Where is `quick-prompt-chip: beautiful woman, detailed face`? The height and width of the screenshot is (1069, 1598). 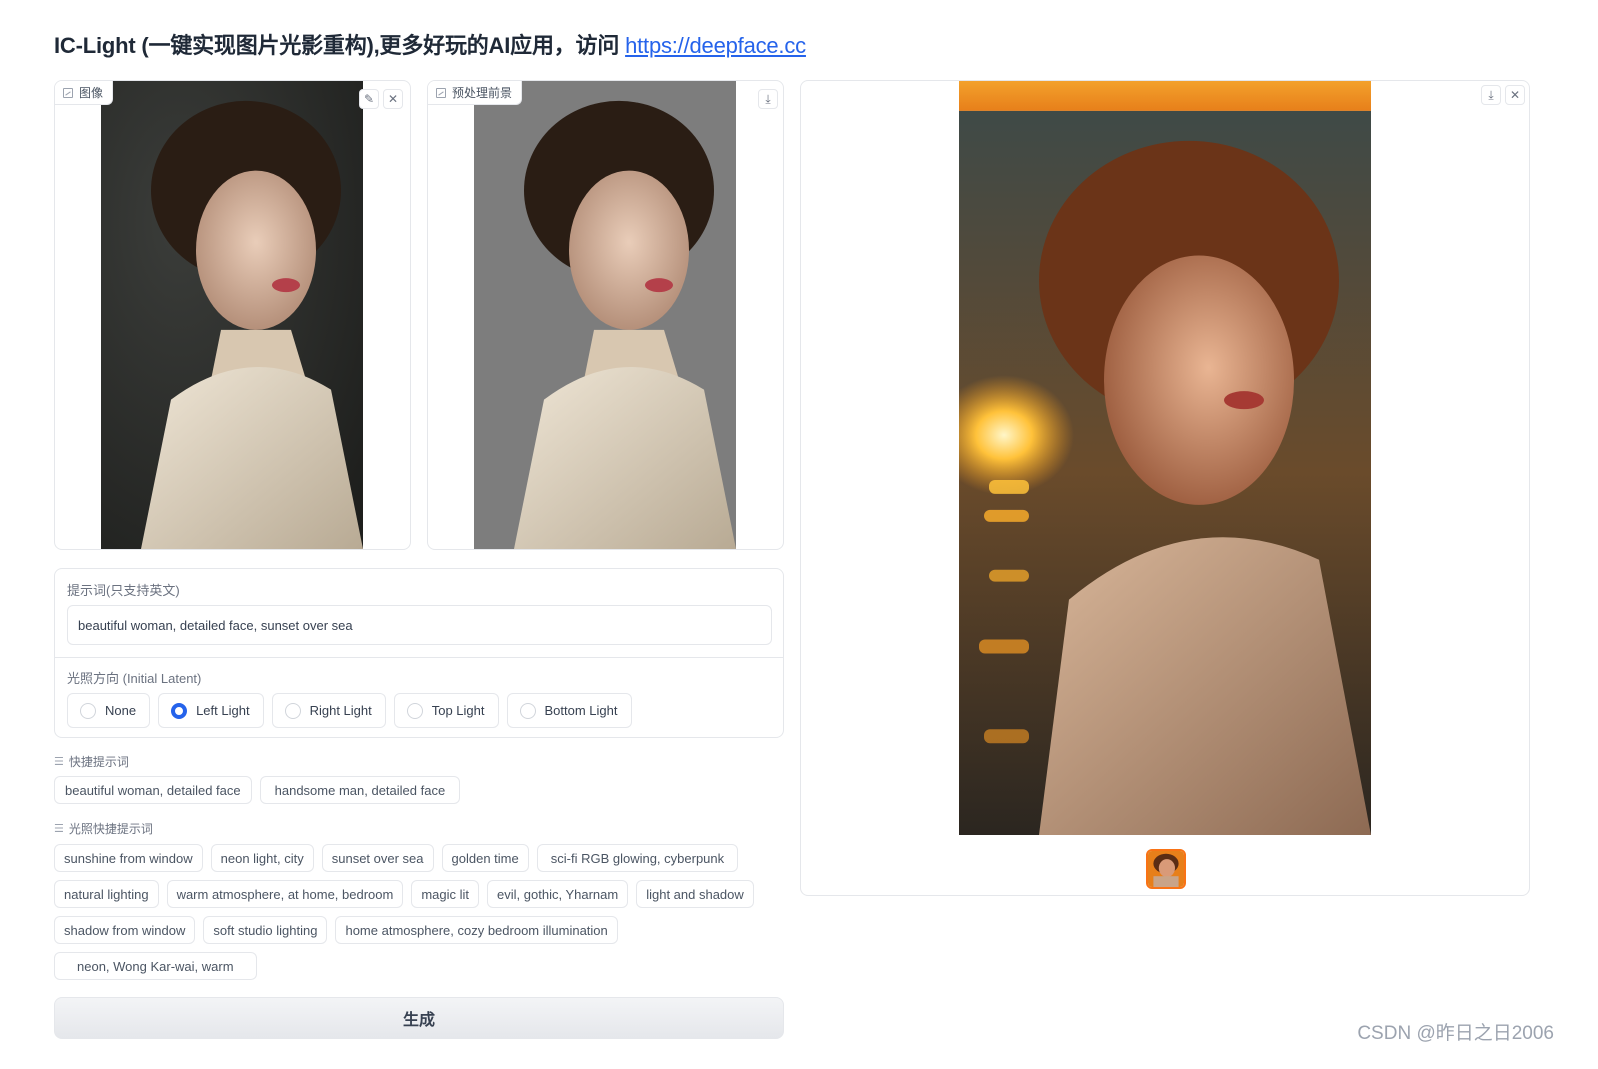
quick-prompt-chip: beautiful woman, detailed face is located at coordinates (153, 790).